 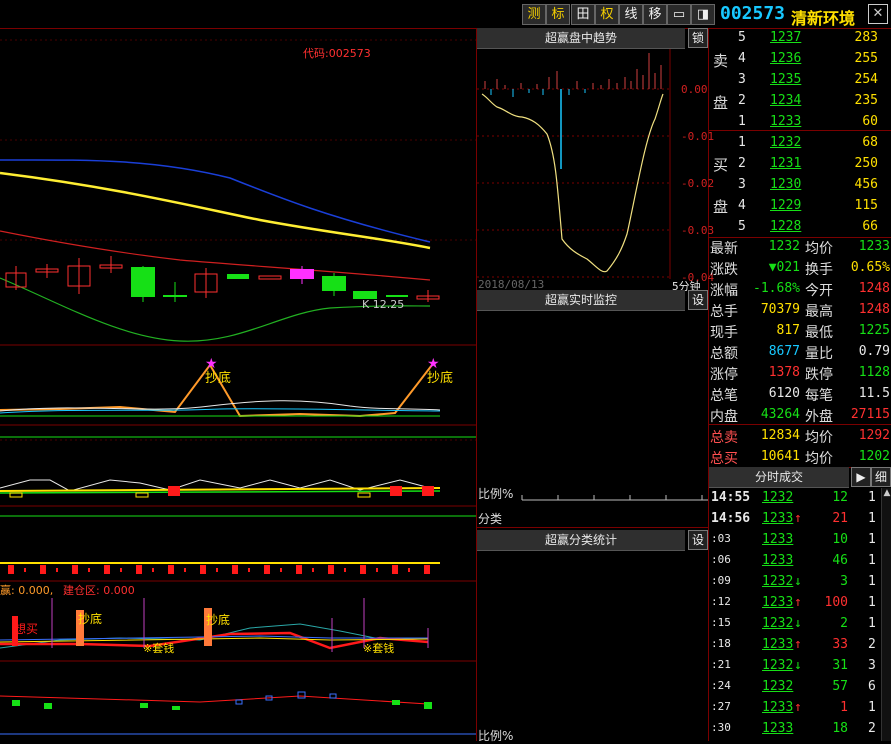 What do you see at coordinates (861, 477) in the screenshot?
I see `trades-next-button: ▶` at bounding box center [861, 477].